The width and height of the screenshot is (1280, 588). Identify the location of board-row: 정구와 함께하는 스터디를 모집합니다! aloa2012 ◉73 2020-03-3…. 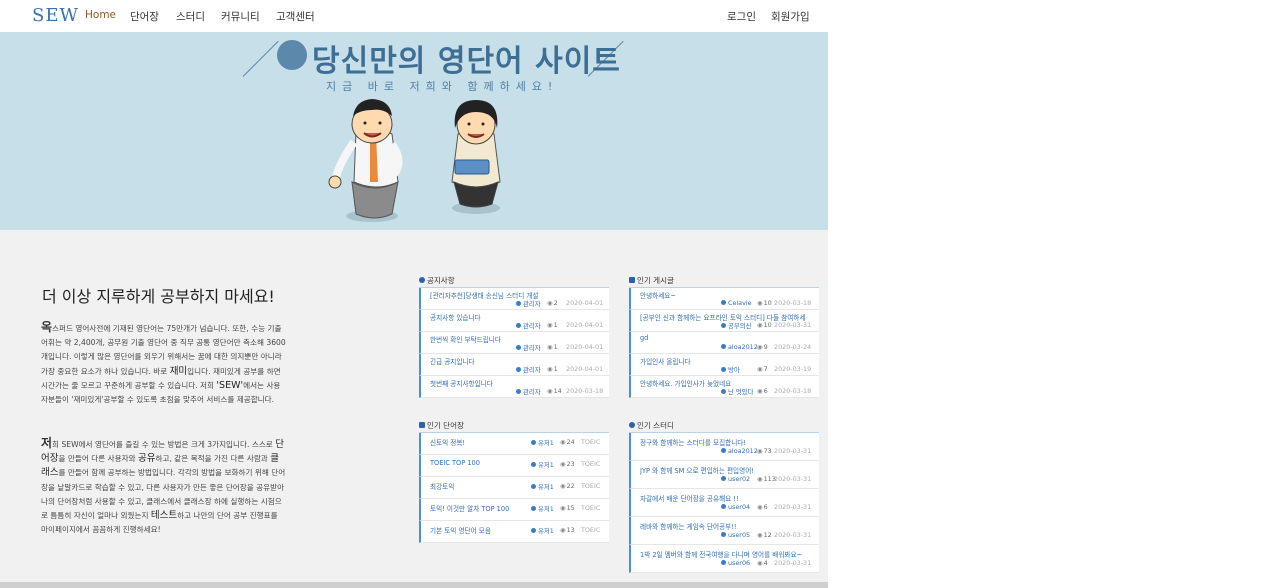
(724, 447).